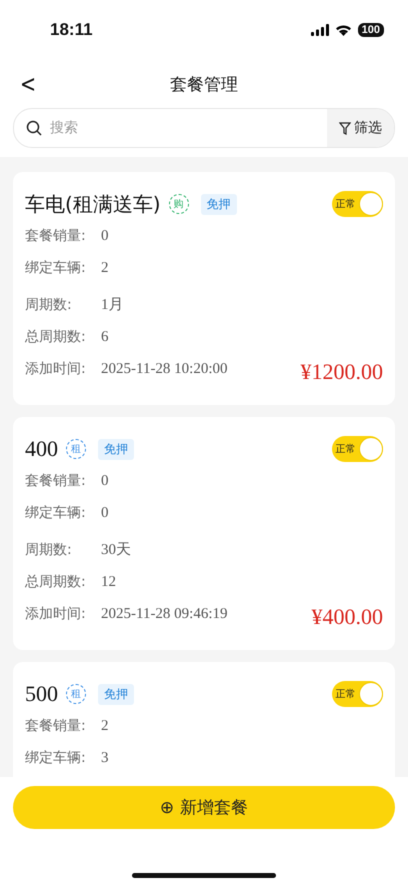  Describe the element at coordinates (178, 204) in the screenshot. I see `type-badge: 购` at that location.